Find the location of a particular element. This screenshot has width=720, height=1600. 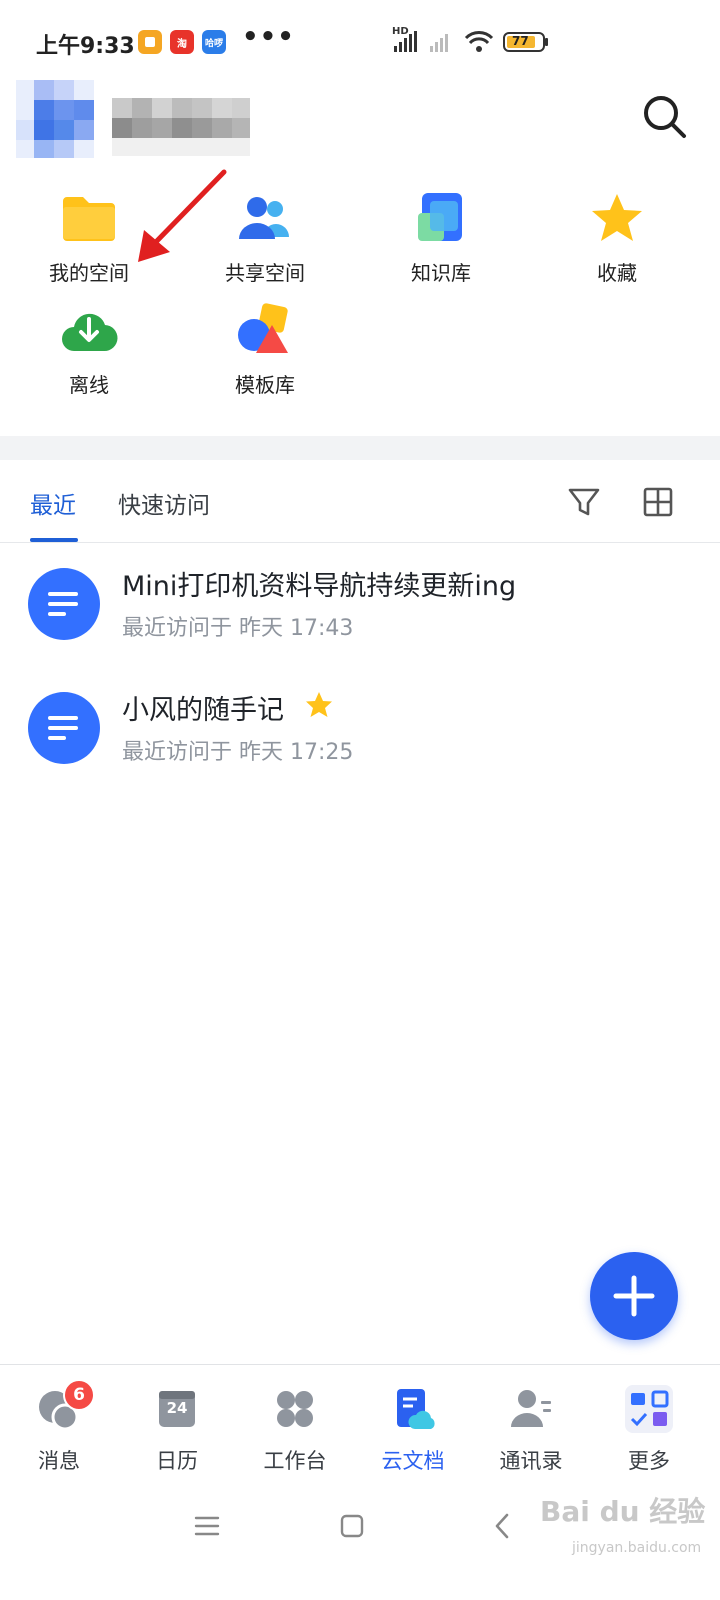

watermark-logo: Bai du 经验 is located at coordinates (623, 1511).